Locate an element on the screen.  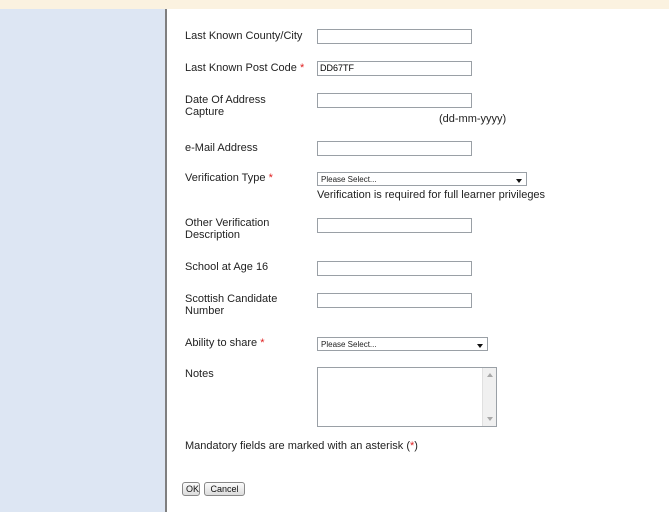
postcode-label: Last Known Post Code * is located at coordinates (244, 68).